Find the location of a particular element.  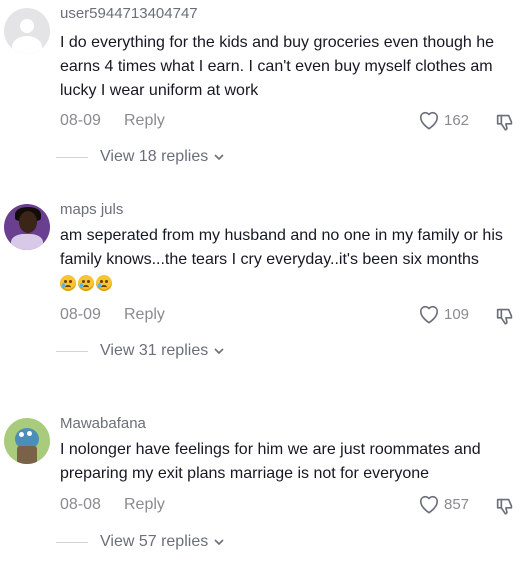

emoji-row is located at coordinates (86, 283).